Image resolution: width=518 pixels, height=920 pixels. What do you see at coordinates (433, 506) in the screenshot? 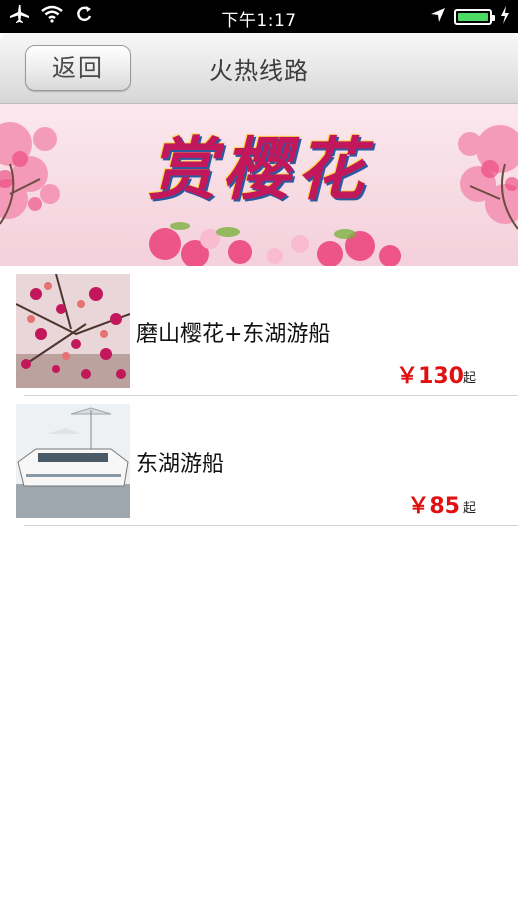
I see `route-price: ￥85` at bounding box center [433, 506].